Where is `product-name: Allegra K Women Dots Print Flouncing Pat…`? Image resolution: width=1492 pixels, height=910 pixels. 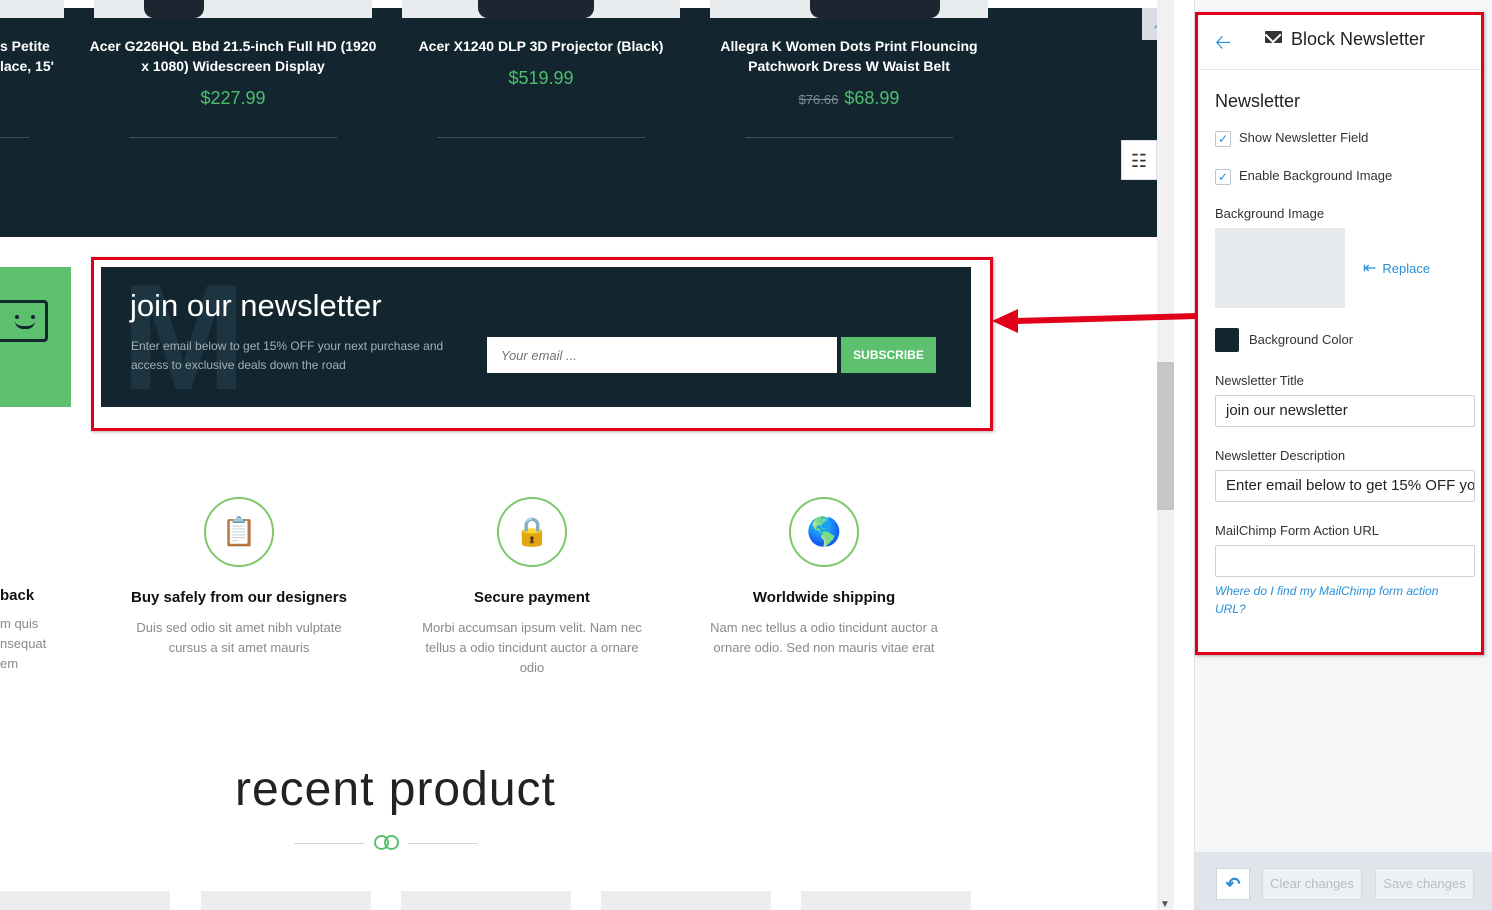 product-name: Allegra K Women Dots Print Flouncing Pat… is located at coordinates (849, 56).